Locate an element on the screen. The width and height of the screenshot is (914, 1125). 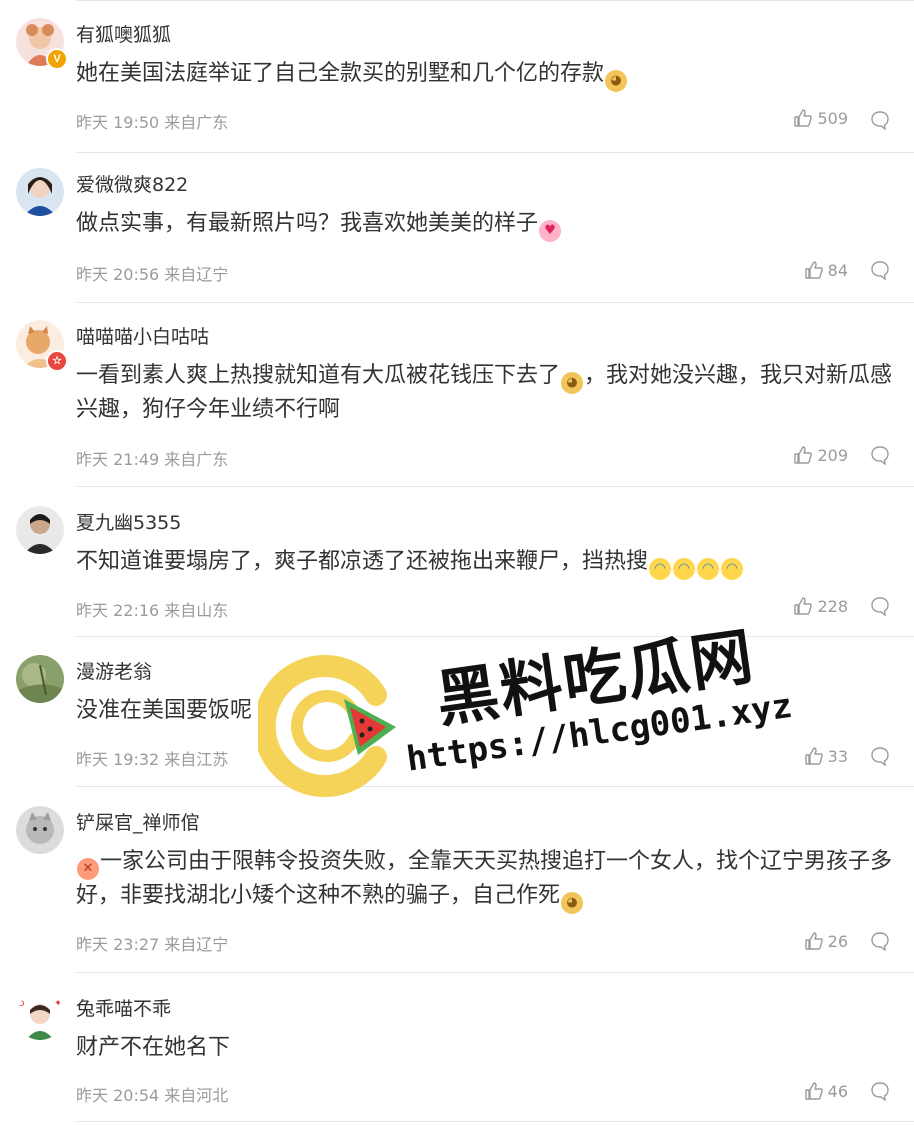
like-count: 46 is located at coordinates (837, 1091).